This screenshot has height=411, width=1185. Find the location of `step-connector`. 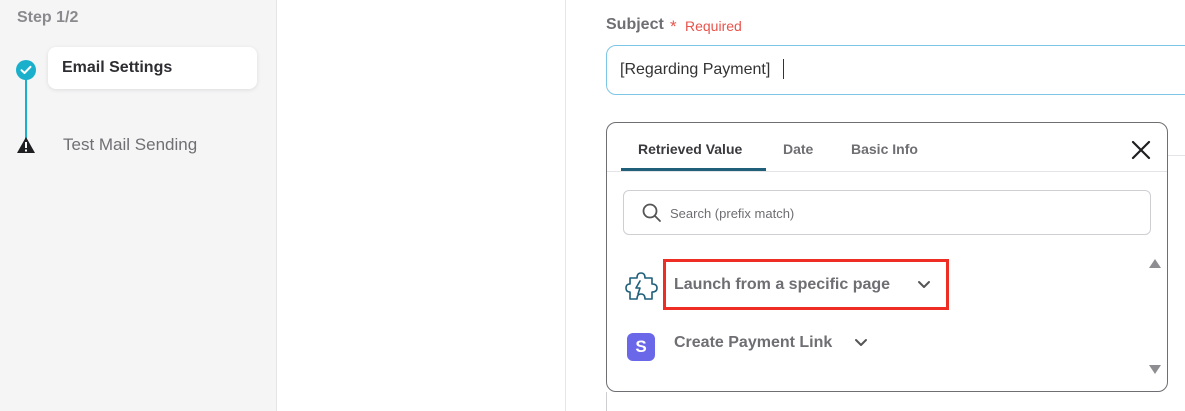

step-connector is located at coordinates (26, 108).